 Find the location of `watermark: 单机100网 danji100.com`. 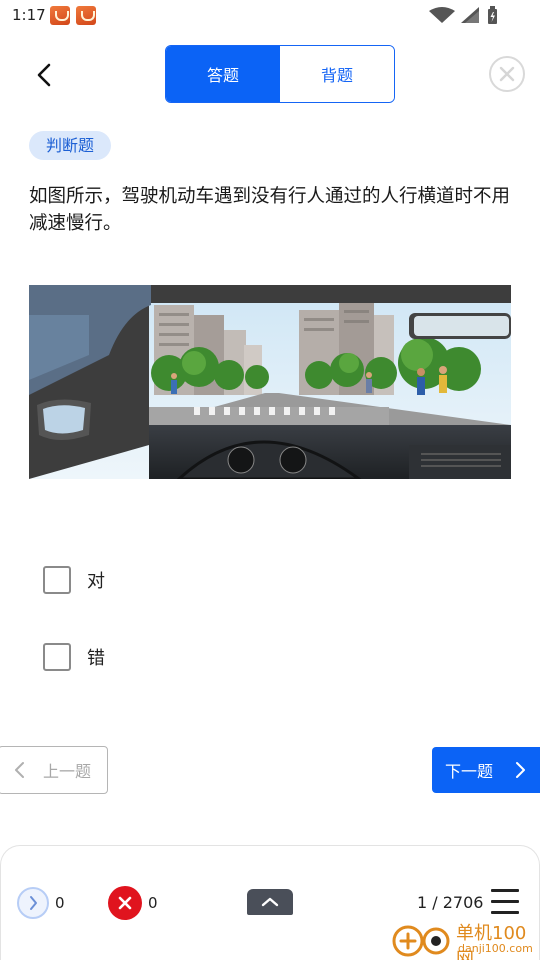

watermark: 单机100网 danji100.com is located at coordinates (465, 938).